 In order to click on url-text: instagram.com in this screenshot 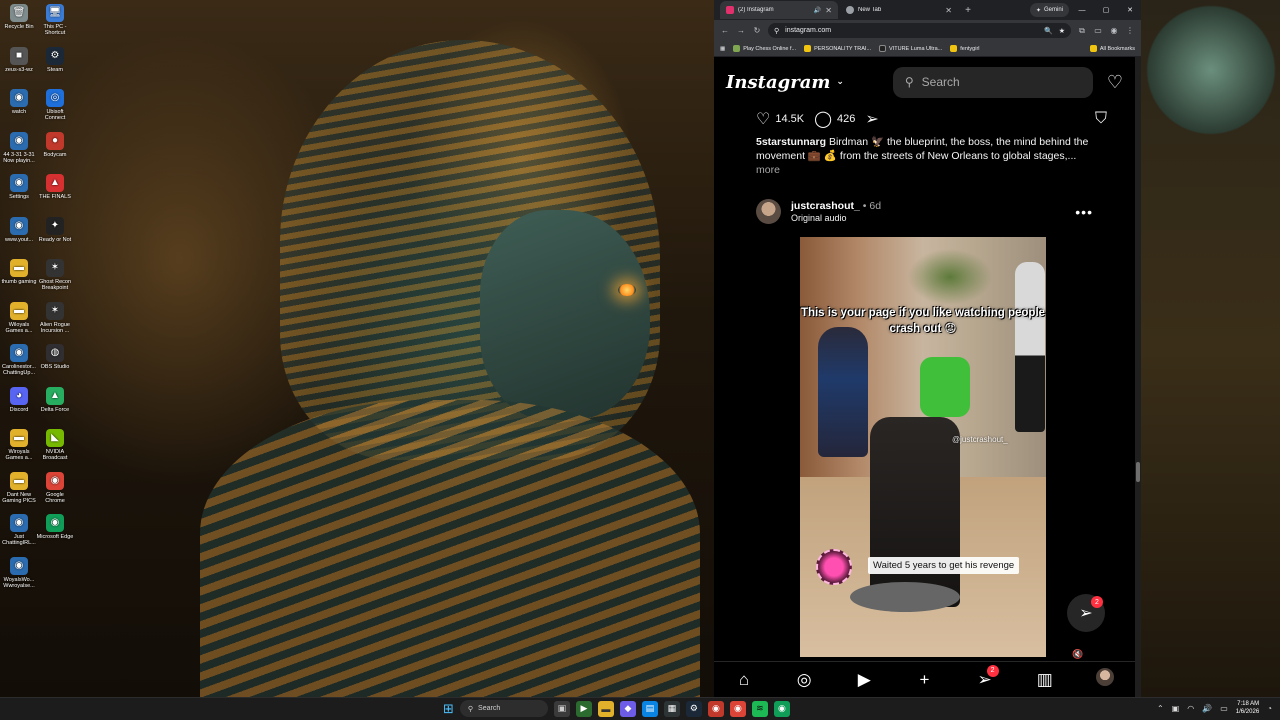, I will do `click(911, 30)`.